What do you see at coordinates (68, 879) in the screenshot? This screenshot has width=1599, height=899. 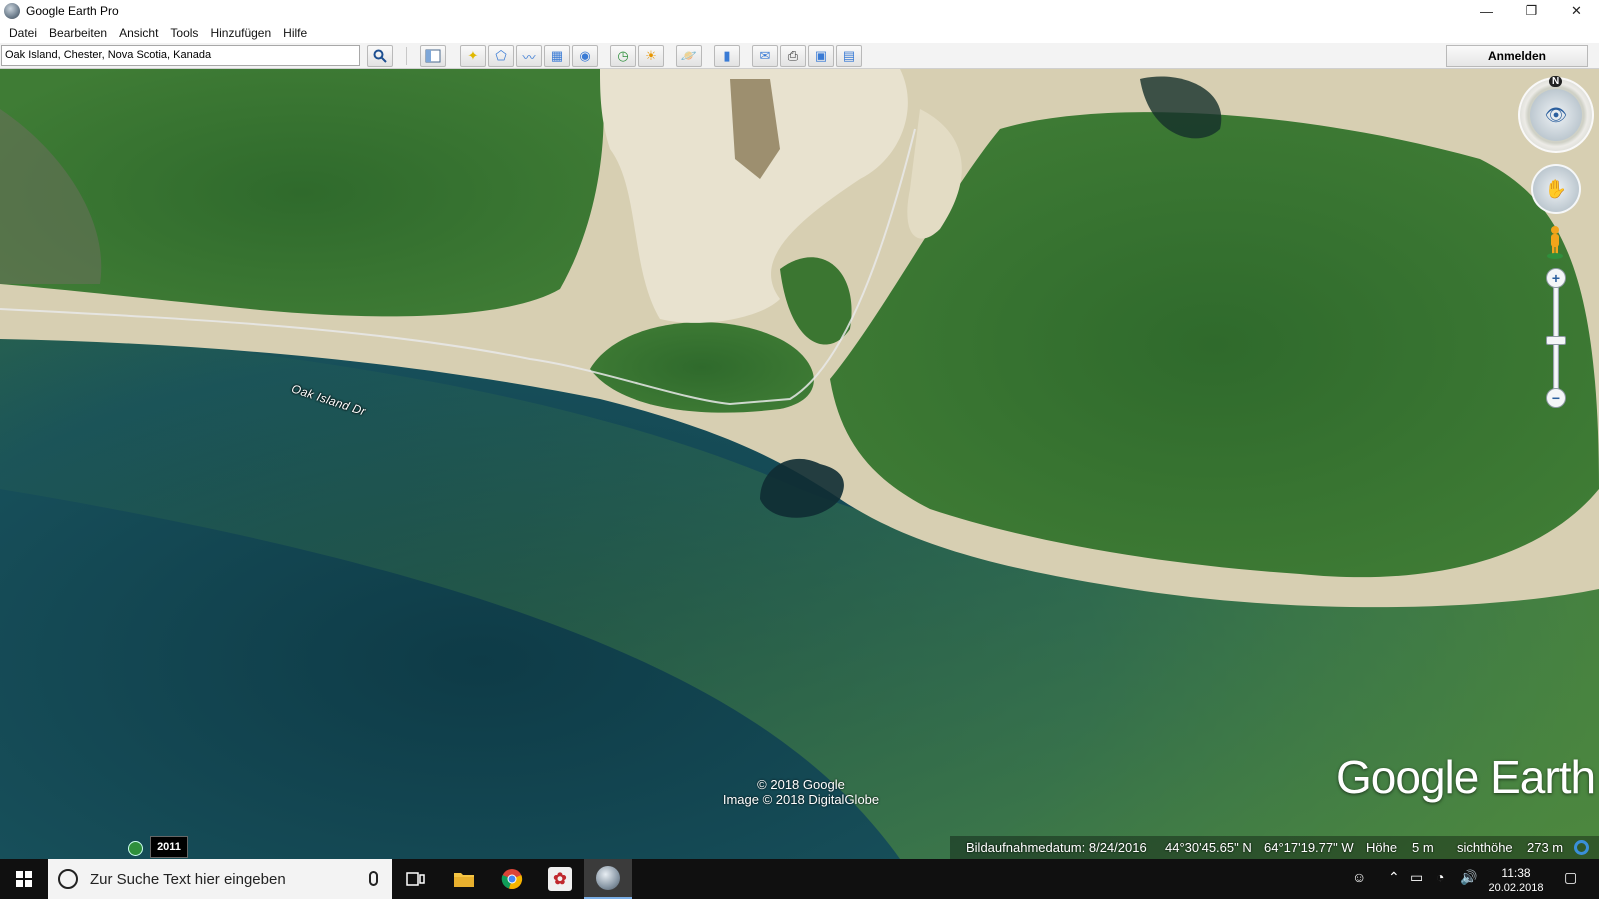 I see `cortana-icon` at bounding box center [68, 879].